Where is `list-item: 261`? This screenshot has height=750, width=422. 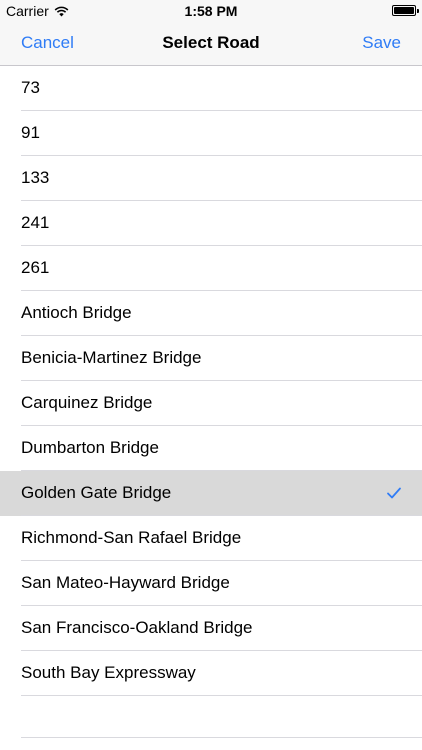 list-item: 261 is located at coordinates (211, 268).